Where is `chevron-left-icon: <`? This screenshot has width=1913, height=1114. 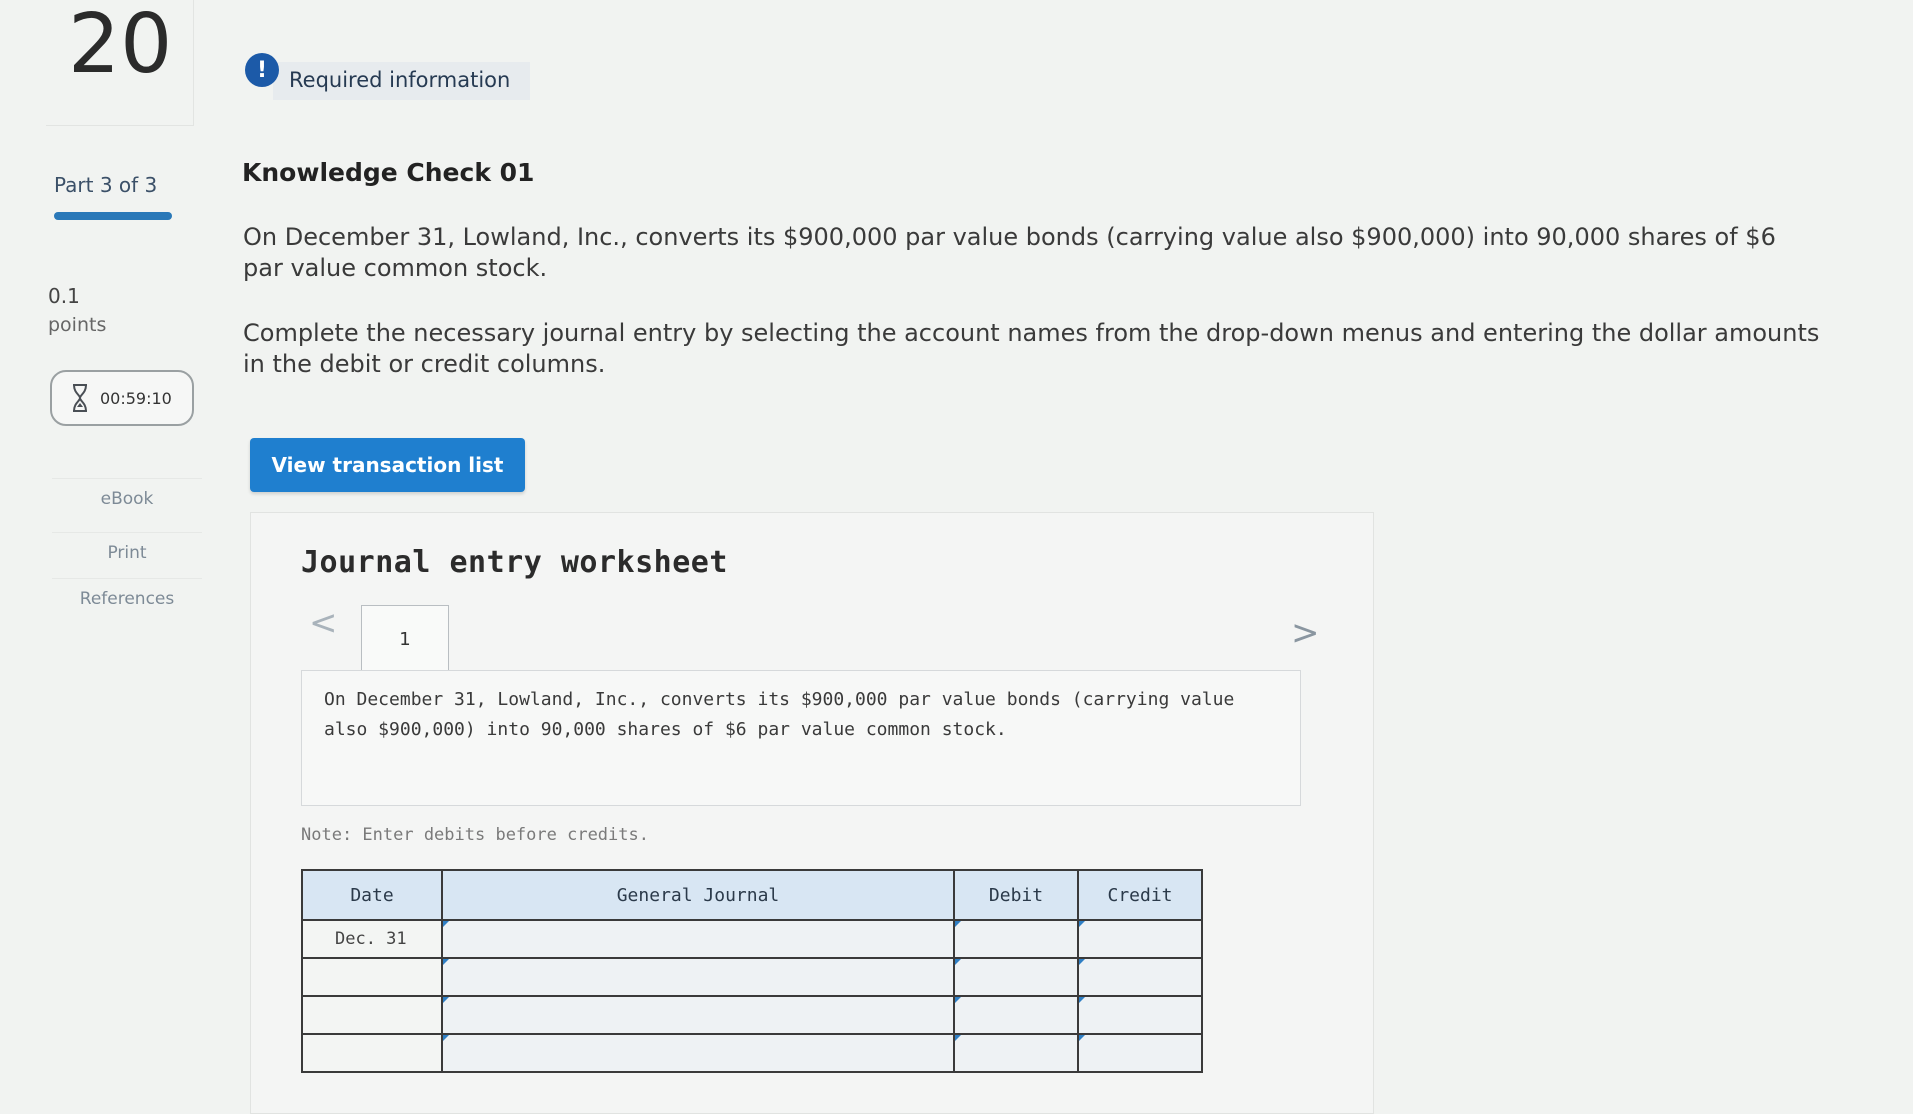 chevron-left-icon: < is located at coordinates (323, 623).